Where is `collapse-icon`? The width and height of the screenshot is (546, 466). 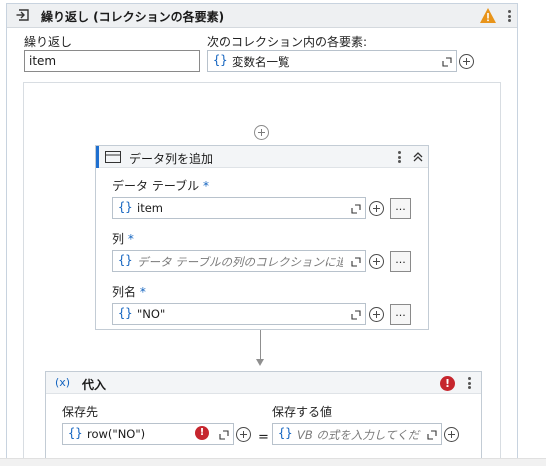
collapse-icon is located at coordinates (418, 157).